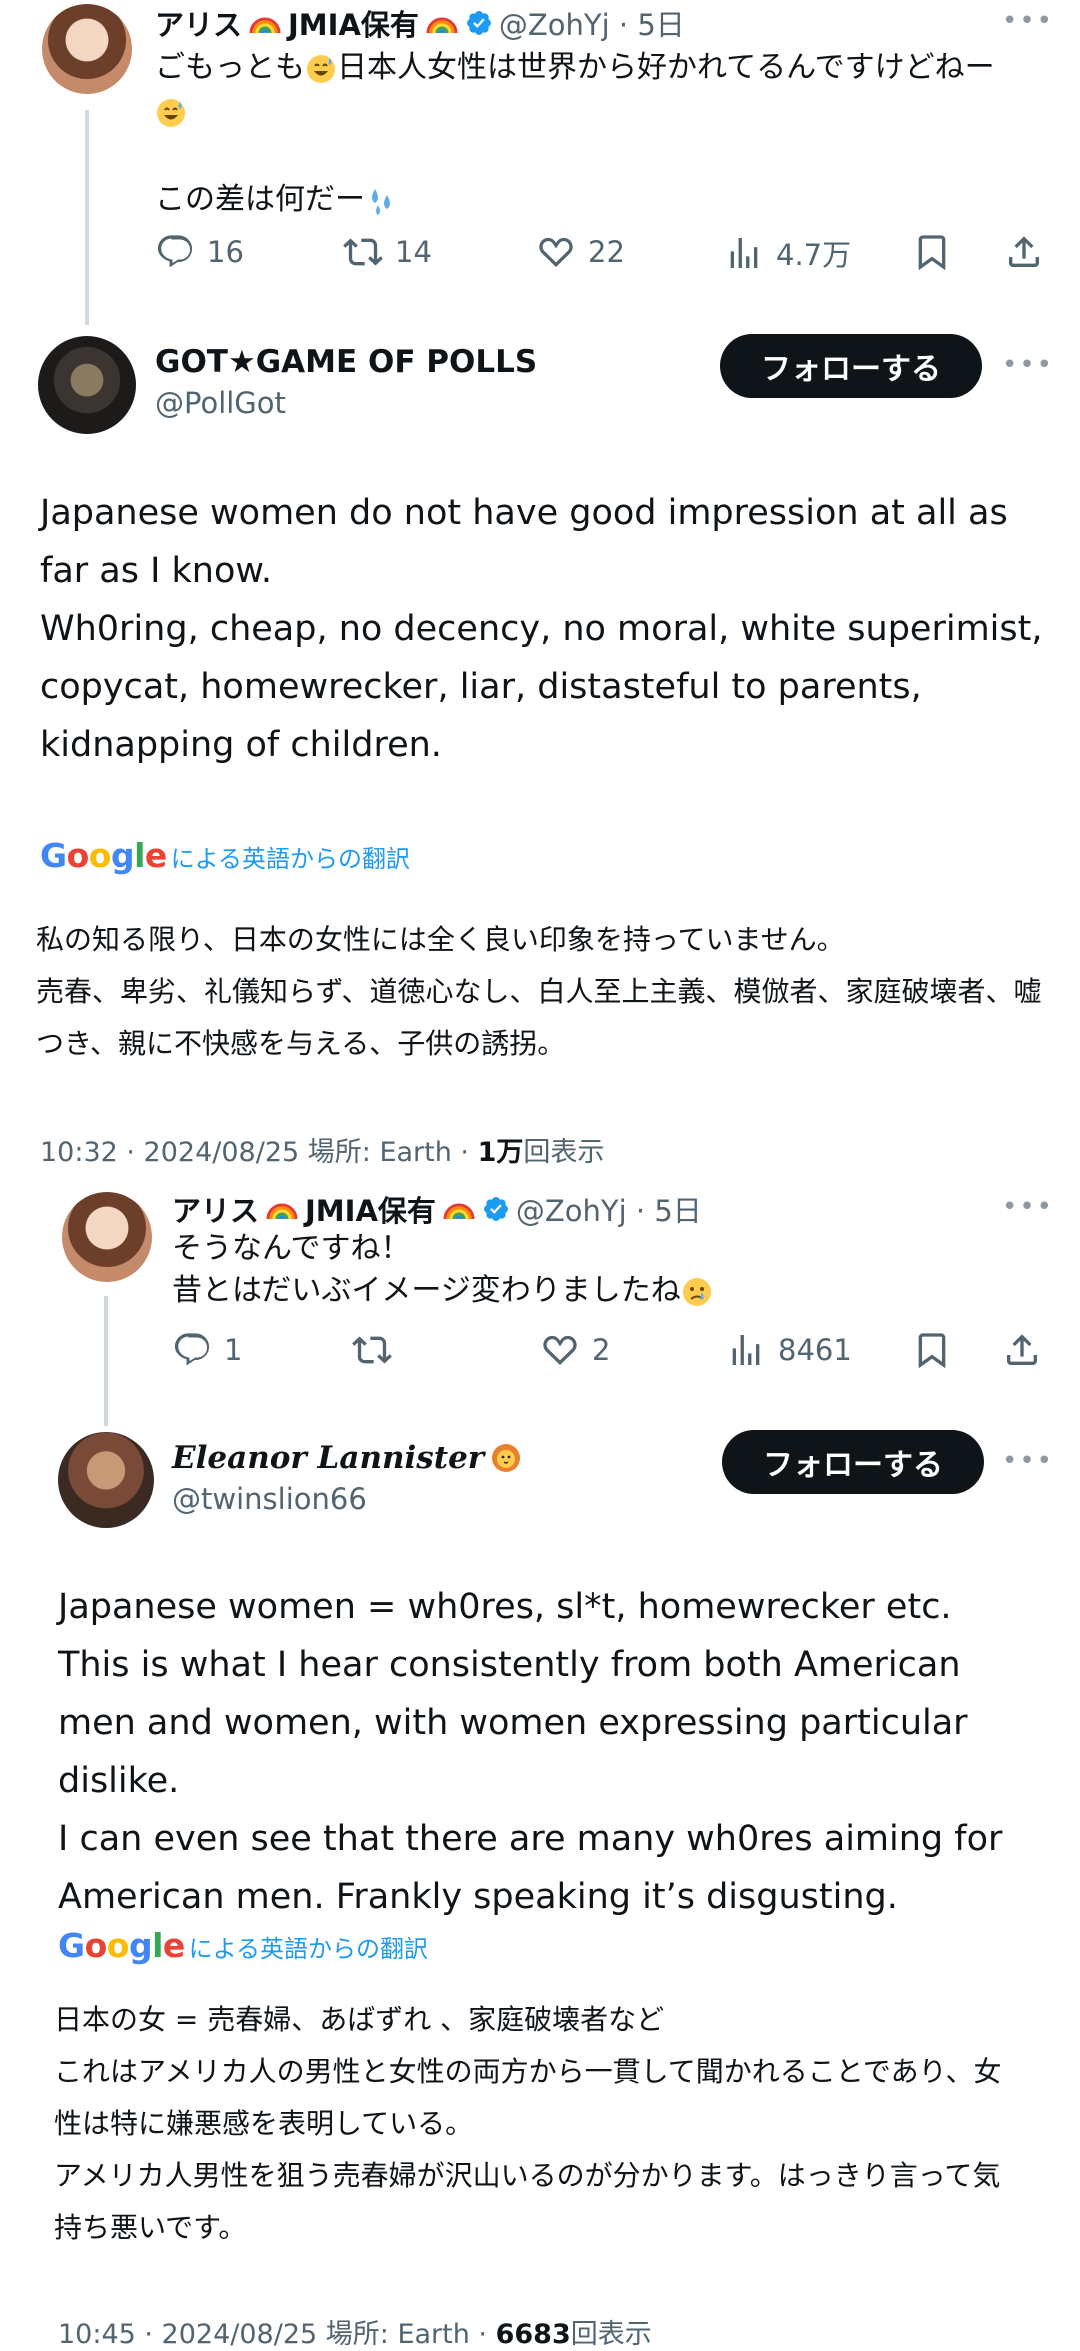  What do you see at coordinates (580, 252) in the screenshot?
I see `like-button: 22` at bounding box center [580, 252].